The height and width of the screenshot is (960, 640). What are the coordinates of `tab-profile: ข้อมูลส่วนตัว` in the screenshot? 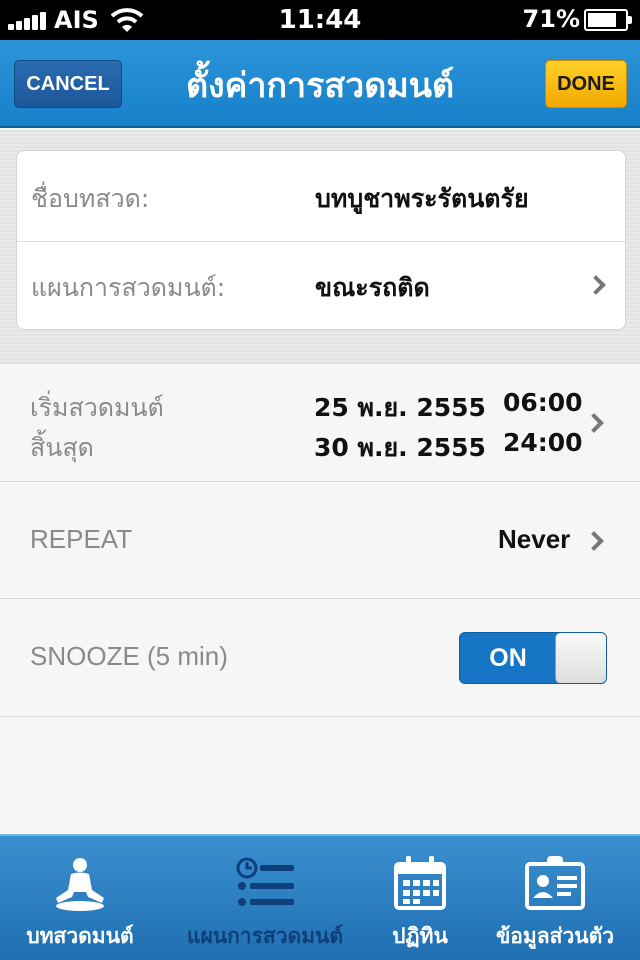 It's located at (555, 898).